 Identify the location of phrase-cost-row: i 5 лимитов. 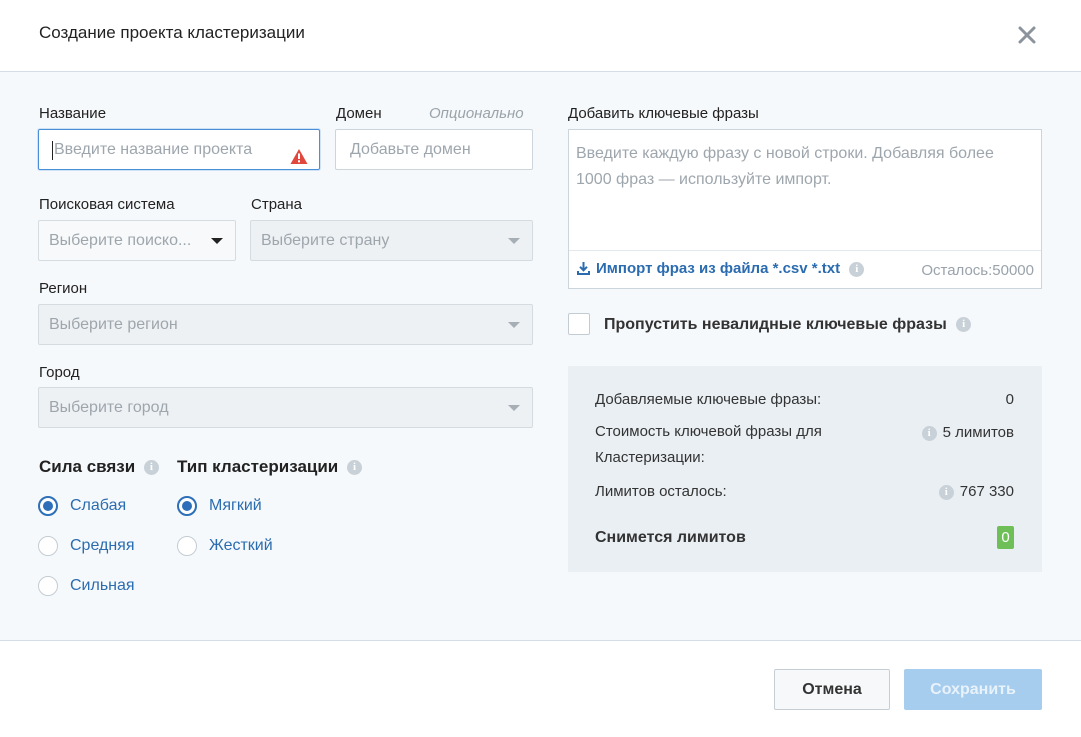
(967, 432).